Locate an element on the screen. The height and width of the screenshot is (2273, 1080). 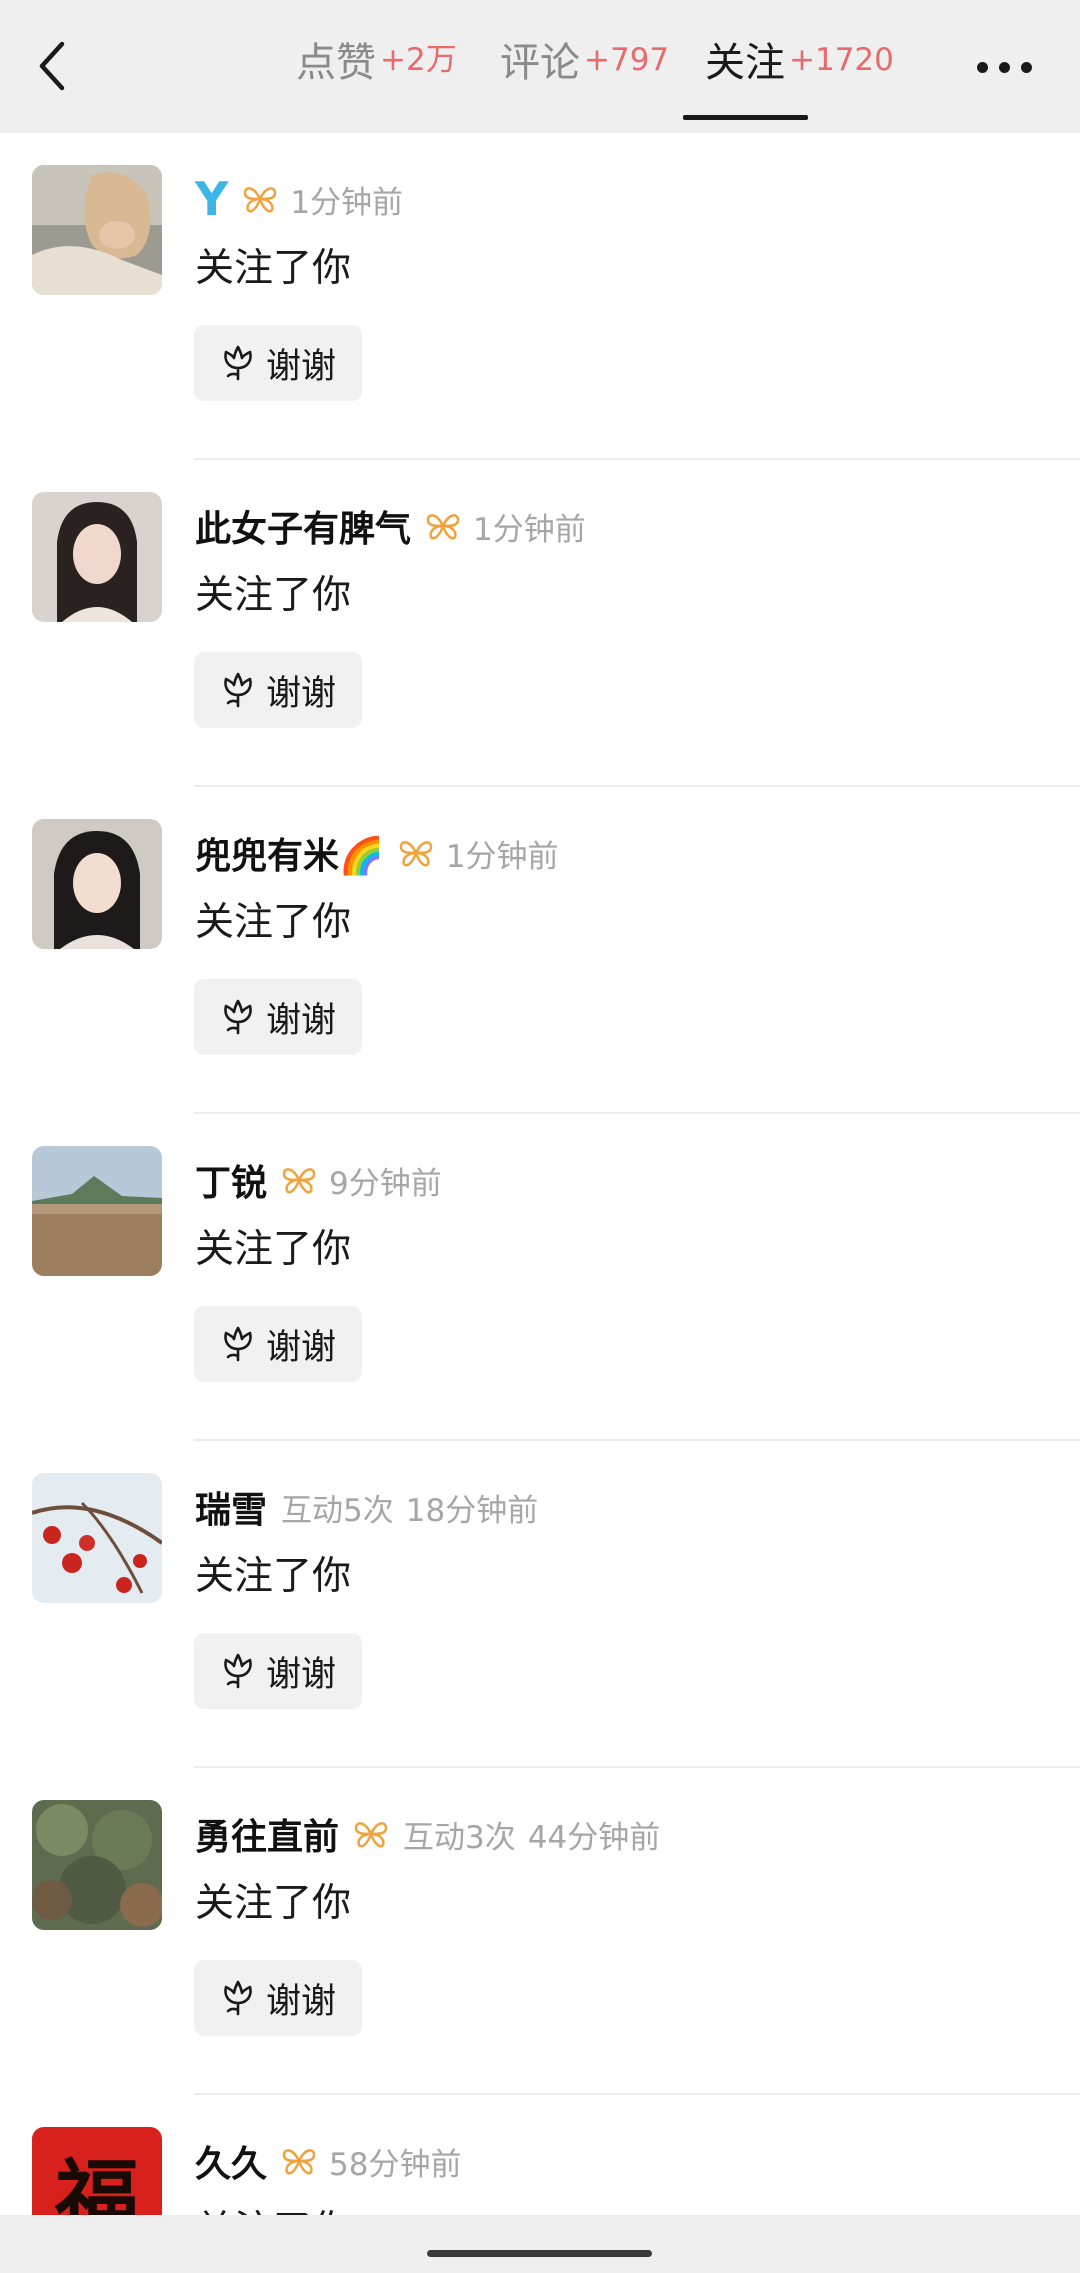
username: 瑞雪 is located at coordinates (231, 1507).